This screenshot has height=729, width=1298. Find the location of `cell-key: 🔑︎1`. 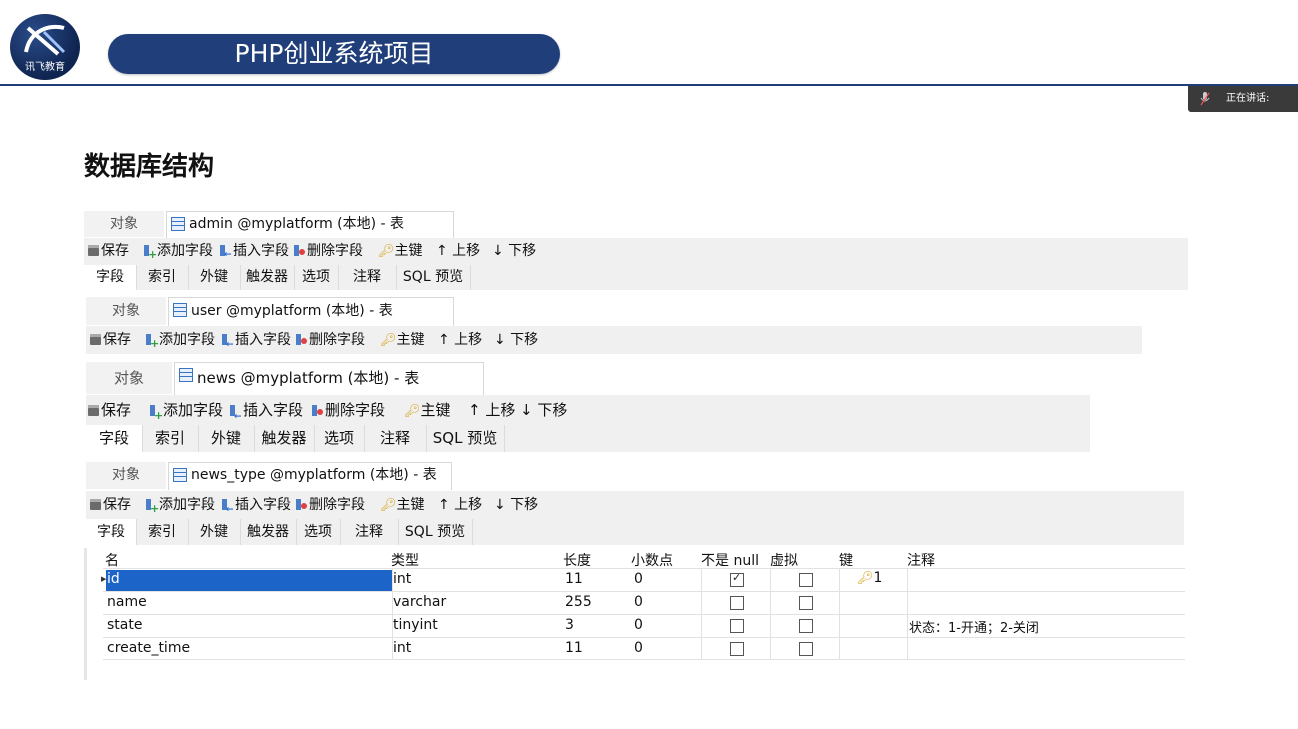

cell-key: 🔑︎1 is located at coordinates (869, 578).